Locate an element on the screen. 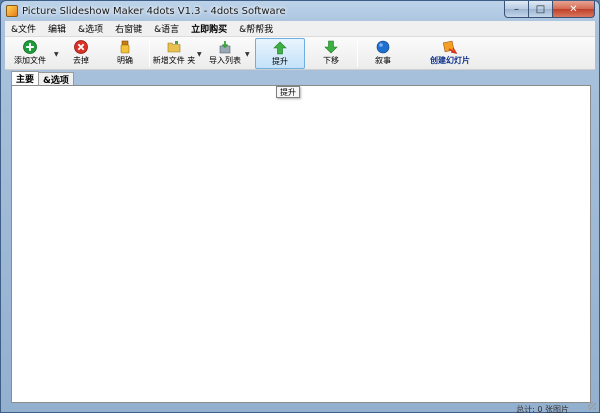  add-files-button: 添加文件 is located at coordinates (30, 53).